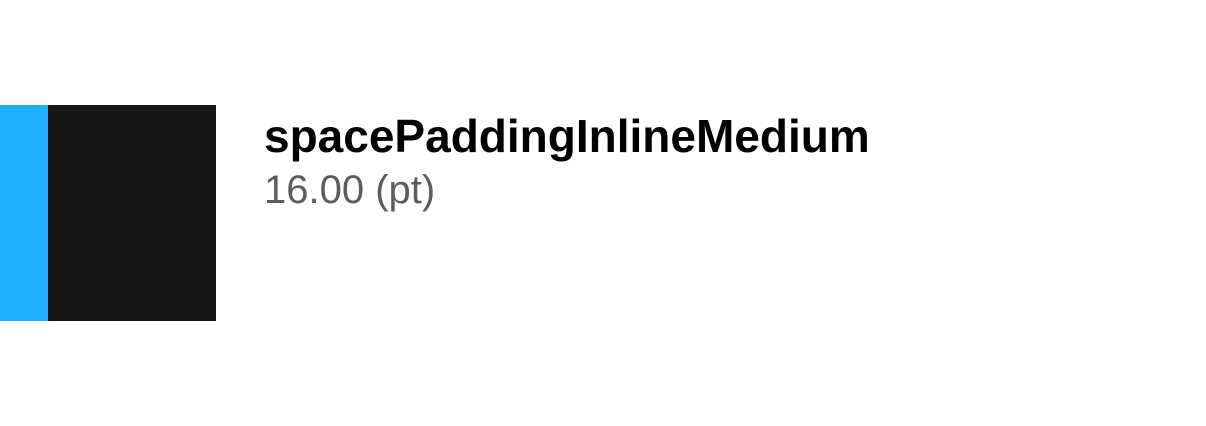 The width and height of the screenshot is (1206, 426). What do you see at coordinates (350, 190) in the screenshot?
I see `token-value: 16.00 (pt)` at bounding box center [350, 190].